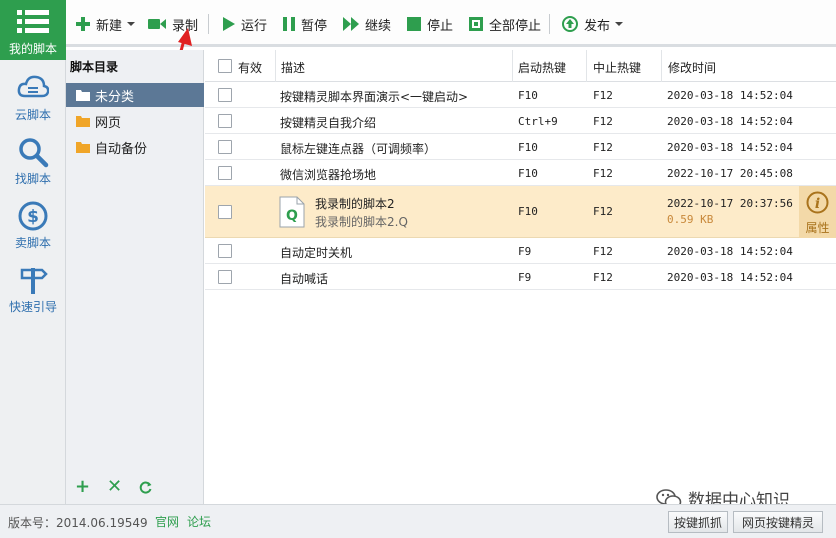  Describe the element at coordinates (440, 26) in the screenshot. I see `stop-button-label: 停止` at that location.